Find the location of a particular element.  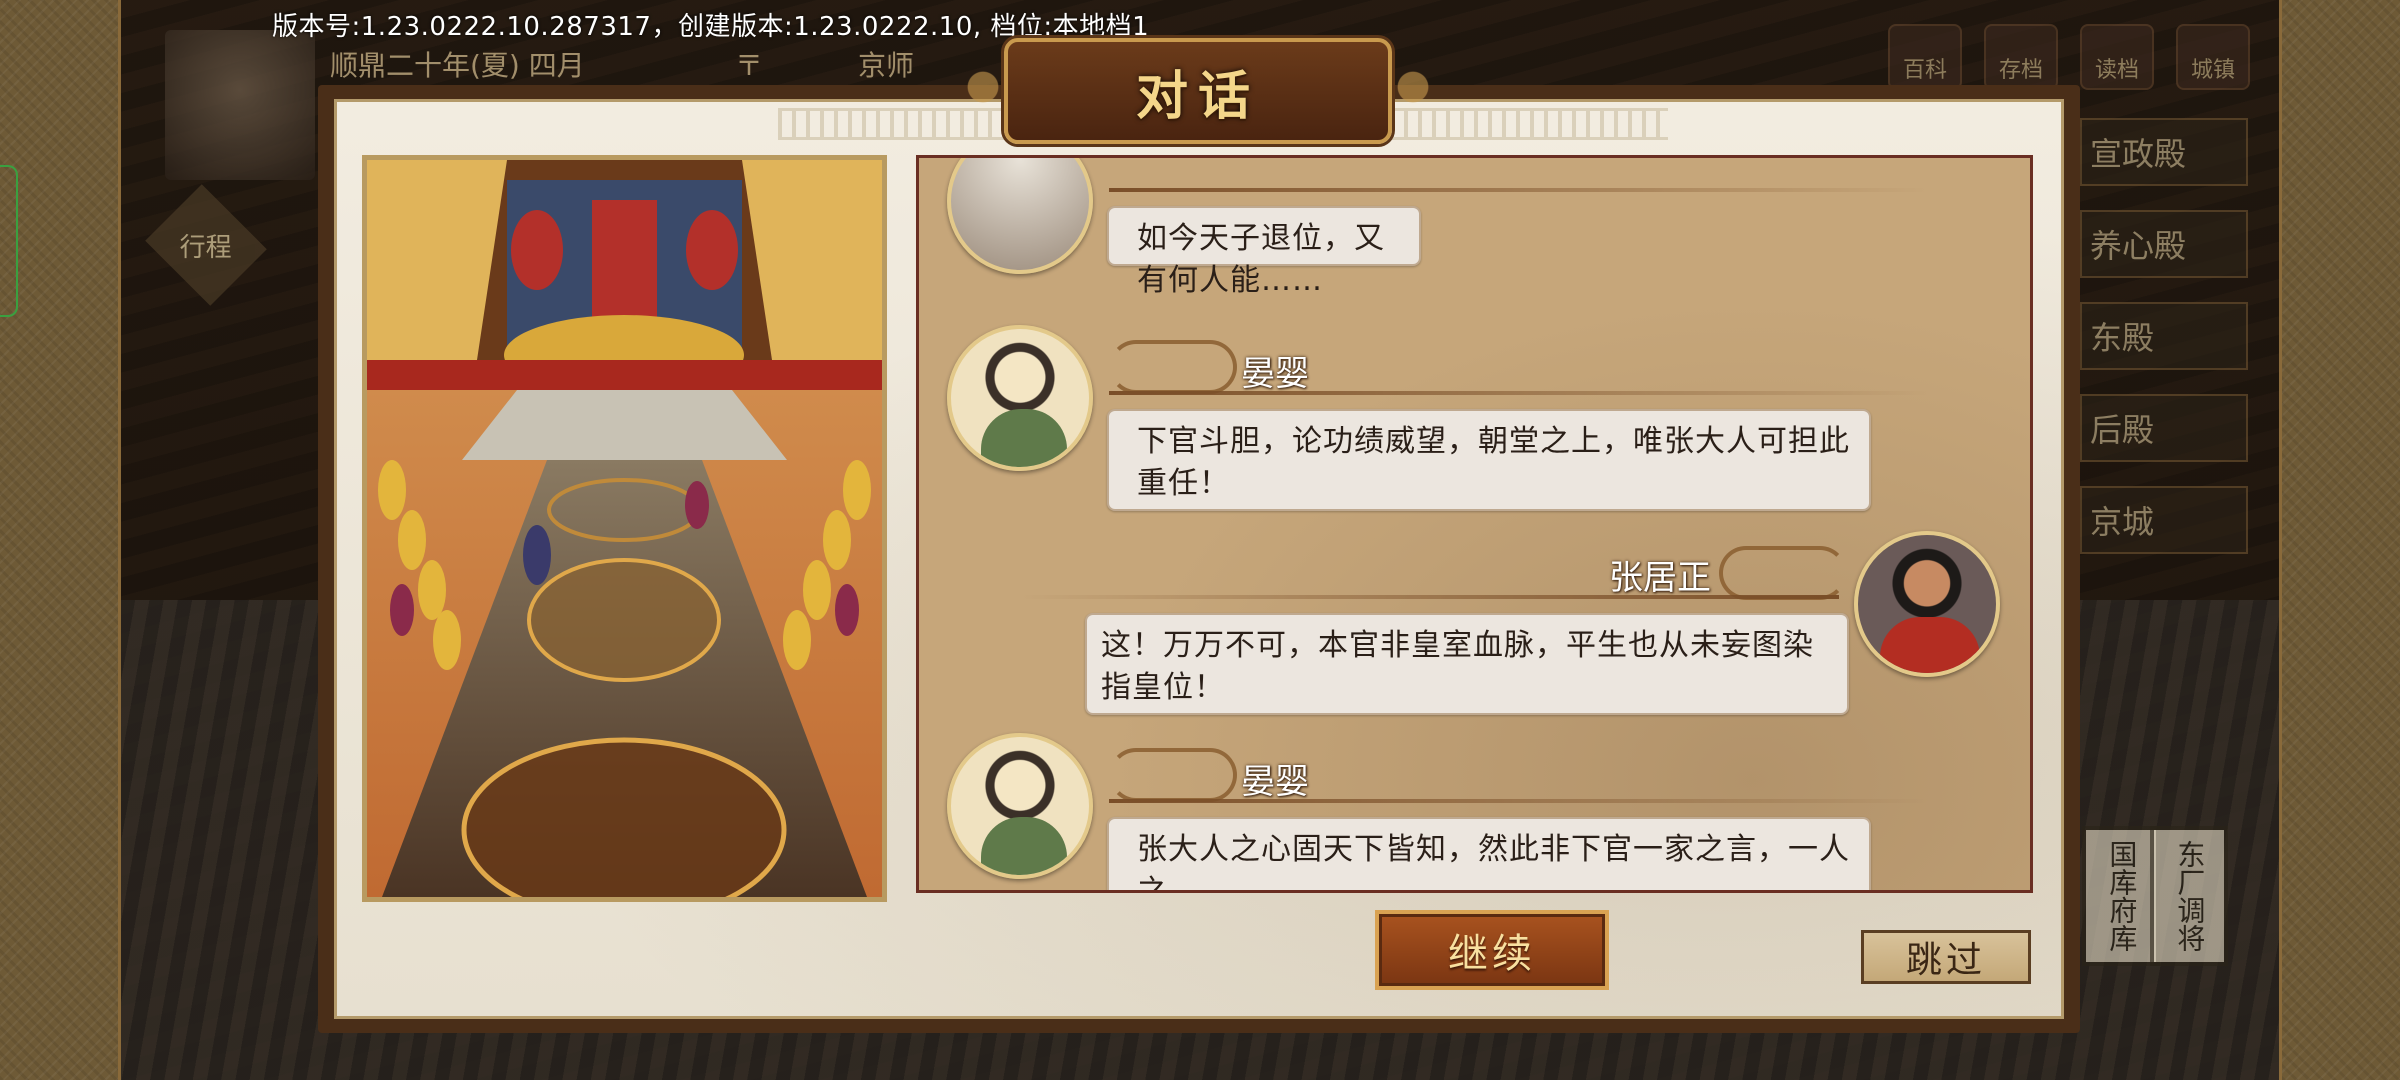

save-button: 存档 is located at coordinates (2021, 57).